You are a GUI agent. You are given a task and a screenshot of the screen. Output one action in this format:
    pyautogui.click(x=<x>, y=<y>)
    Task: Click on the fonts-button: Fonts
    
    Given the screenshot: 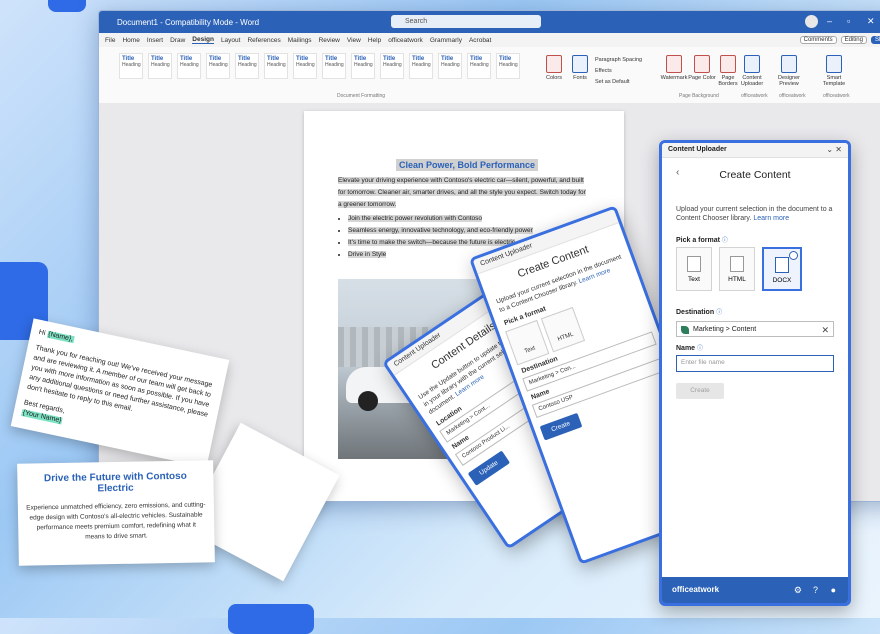 What is the action you would take?
    pyautogui.click(x=580, y=68)
    